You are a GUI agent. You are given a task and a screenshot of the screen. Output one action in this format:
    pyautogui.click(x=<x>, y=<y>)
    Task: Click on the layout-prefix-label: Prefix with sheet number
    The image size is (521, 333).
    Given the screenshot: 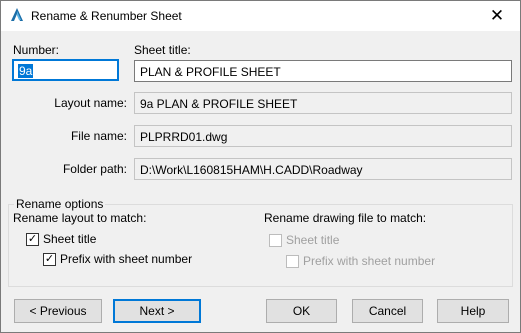 What is the action you would take?
    pyautogui.click(x=126, y=259)
    